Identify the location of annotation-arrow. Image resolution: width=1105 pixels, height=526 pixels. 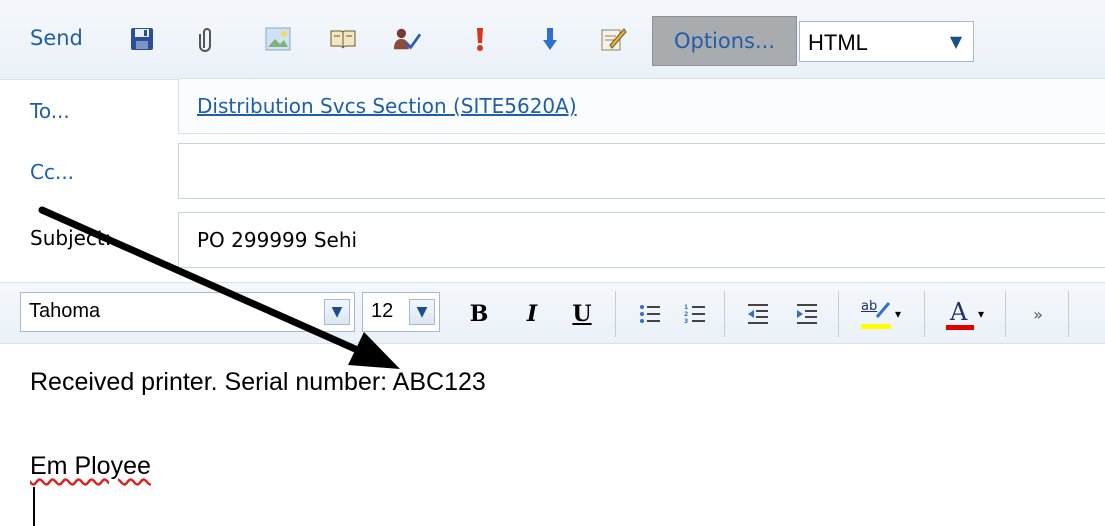
(219, 287).